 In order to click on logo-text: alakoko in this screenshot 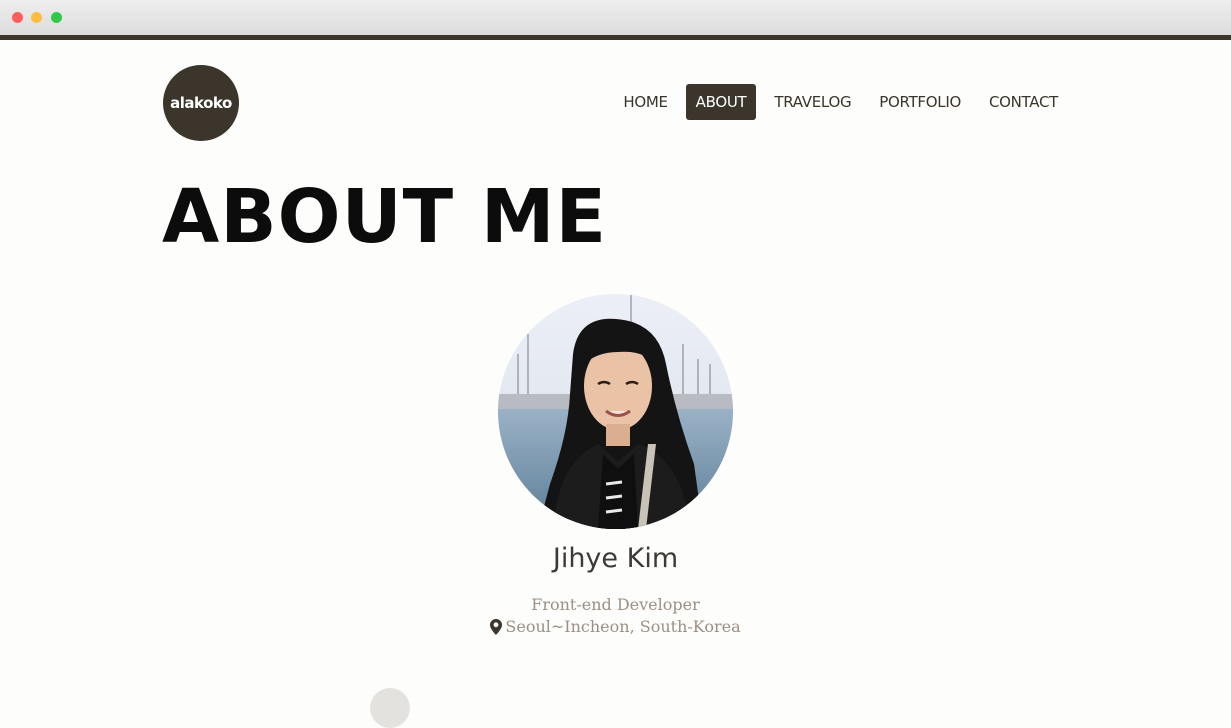, I will do `click(201, 103)`.